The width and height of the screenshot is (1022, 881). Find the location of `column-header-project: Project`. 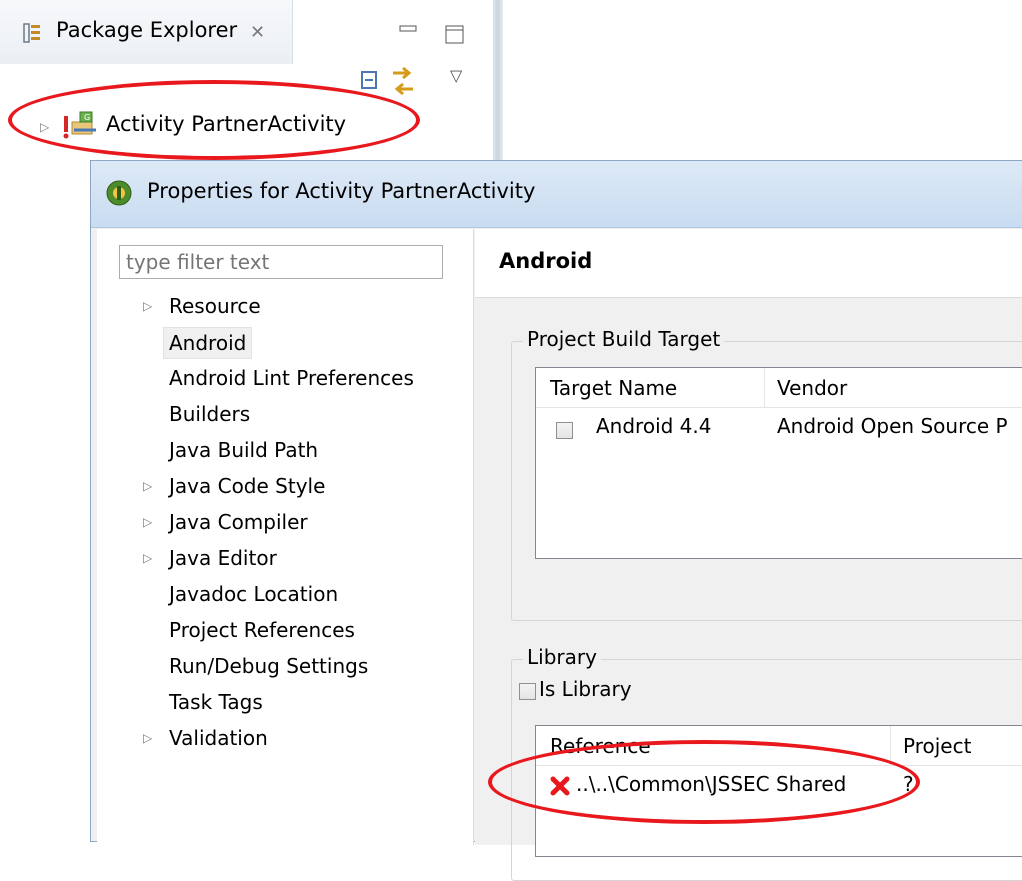

column-header-project: Project is located at coordinates (956, 746).